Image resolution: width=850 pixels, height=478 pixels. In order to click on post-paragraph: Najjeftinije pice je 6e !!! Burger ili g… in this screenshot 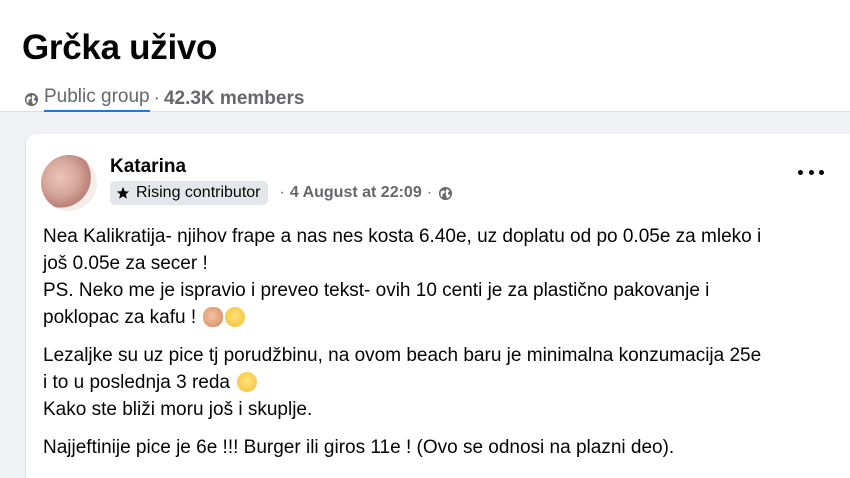, I will do `click(443, 447)`.